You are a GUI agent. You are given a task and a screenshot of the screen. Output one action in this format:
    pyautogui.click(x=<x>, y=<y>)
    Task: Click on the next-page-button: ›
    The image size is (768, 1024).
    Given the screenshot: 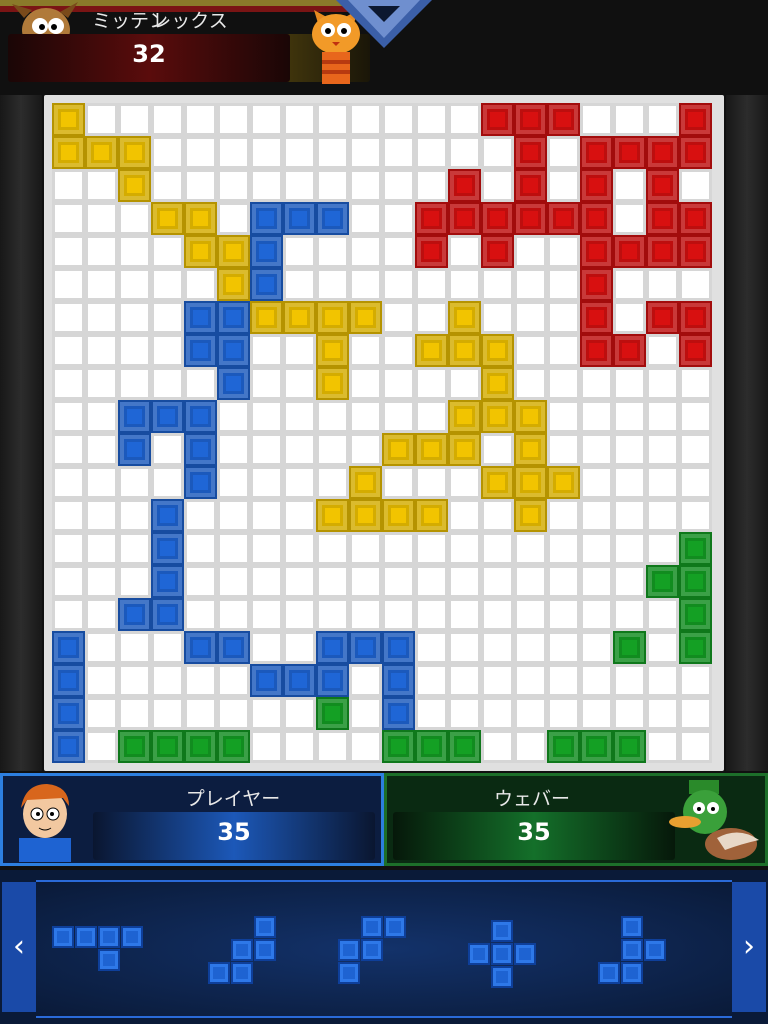 What is the action you would take?
    pyautogui.click(x=749, y=947)
    